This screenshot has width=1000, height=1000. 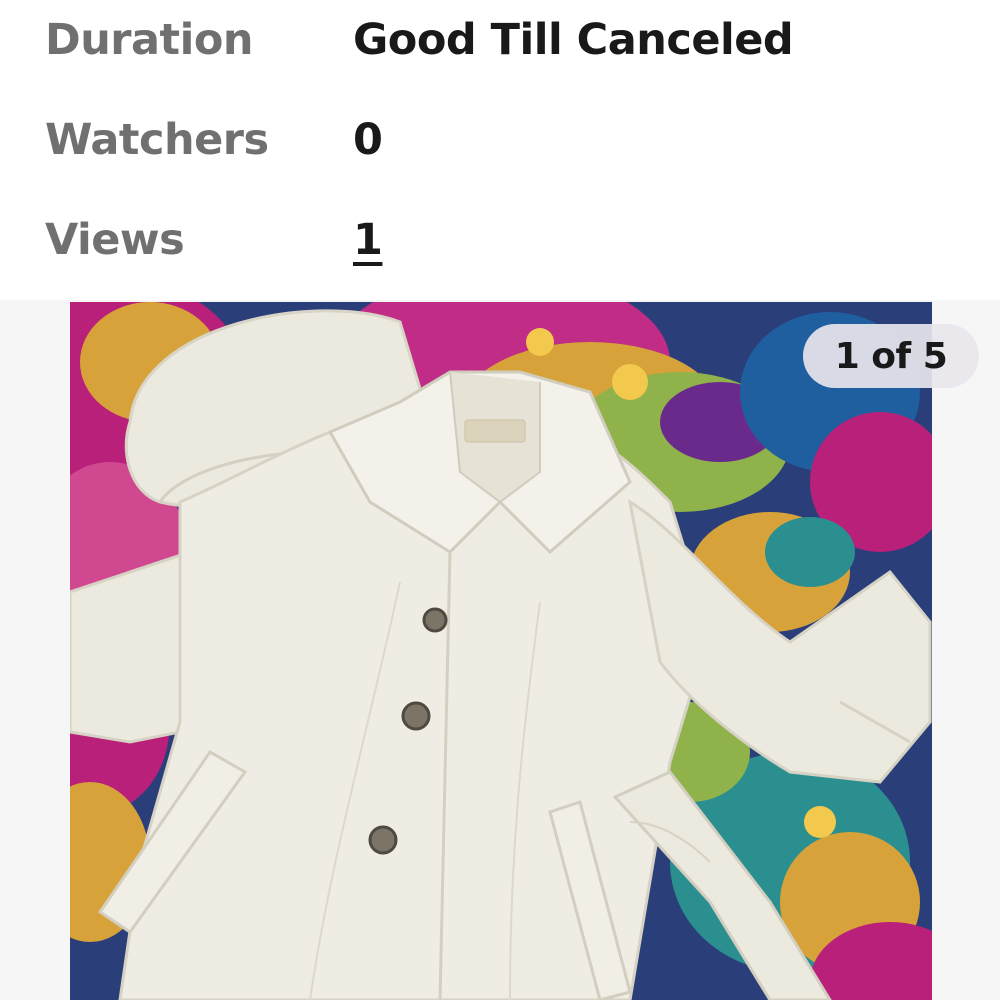 I want to click on views-count-link: 1, so click(x=368, y=240).